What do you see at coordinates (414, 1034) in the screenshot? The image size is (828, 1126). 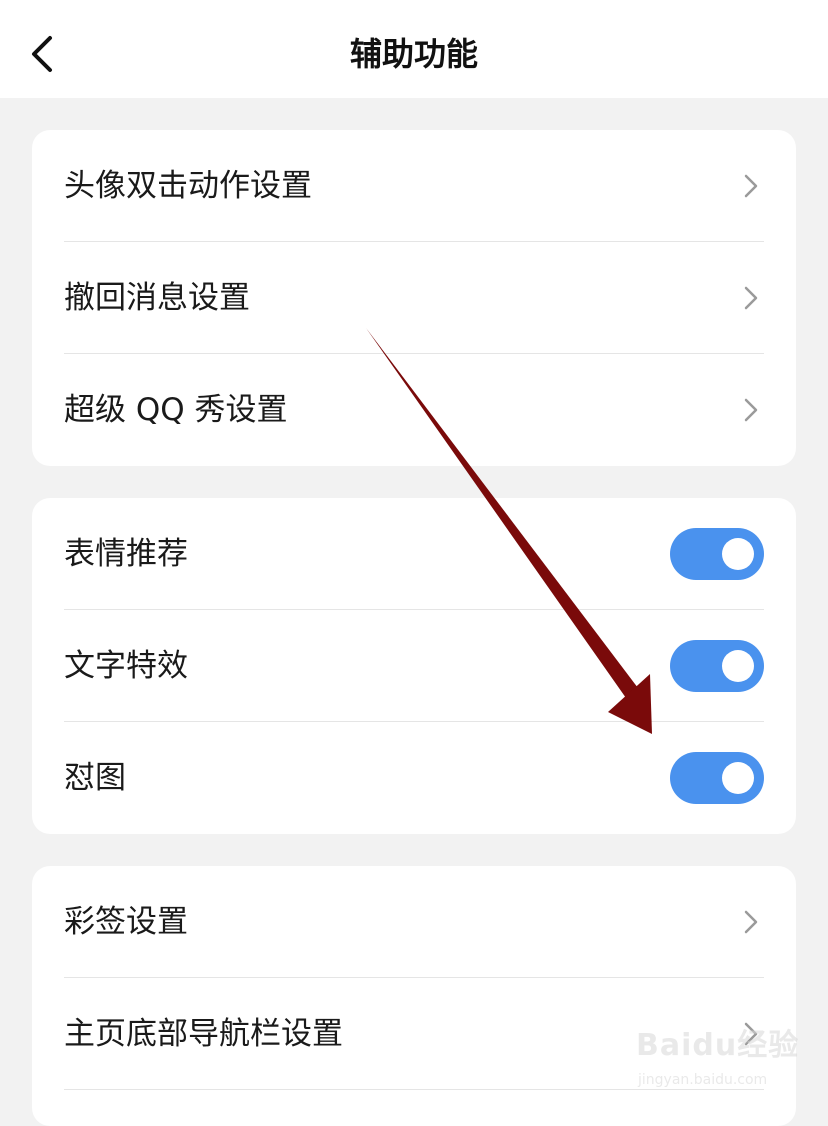 I see `setting-row-home-bottom-nav: 主页底部导航栏设置` at bounding box center [414, 1034].